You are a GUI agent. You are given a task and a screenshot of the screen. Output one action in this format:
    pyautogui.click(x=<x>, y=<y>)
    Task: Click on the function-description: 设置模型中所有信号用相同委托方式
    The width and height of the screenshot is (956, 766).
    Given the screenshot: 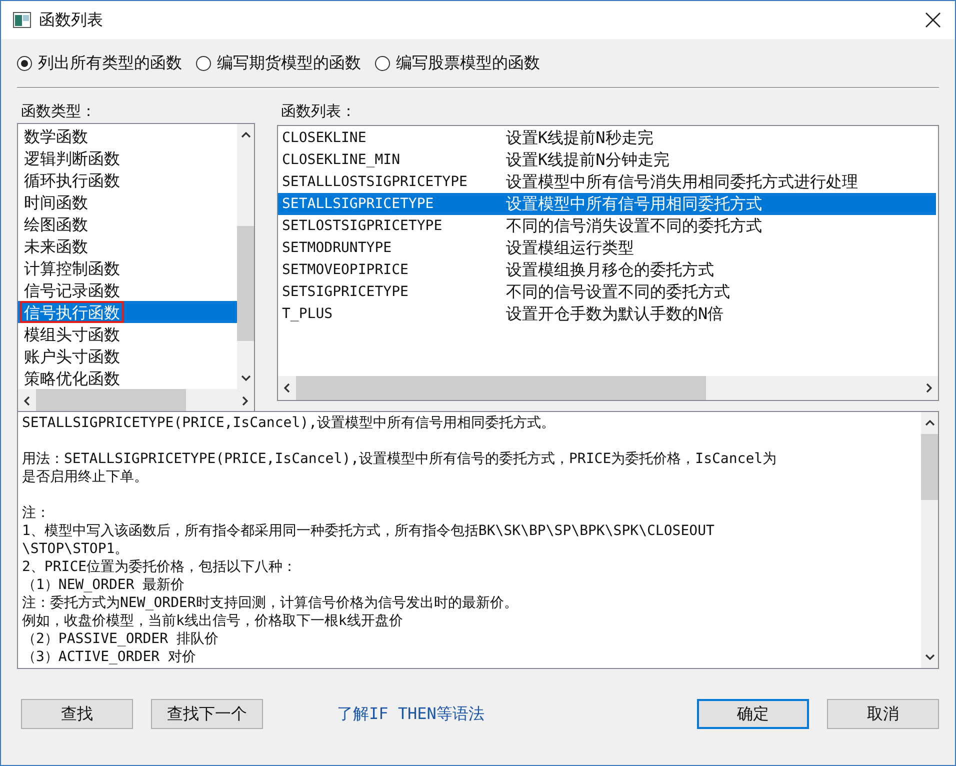 What is the action you would take?
    pyautogui.click(x=634, y=204)
    